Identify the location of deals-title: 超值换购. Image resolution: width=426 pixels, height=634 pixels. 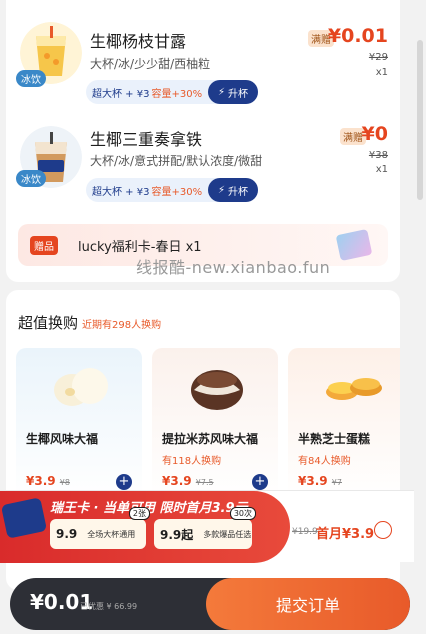
(48, 323).